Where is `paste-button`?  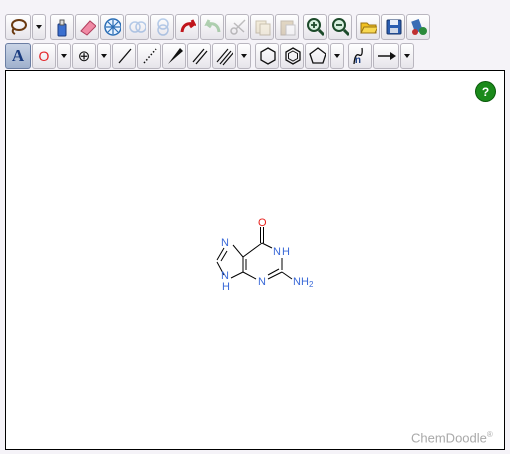
paste-button is located at coordinates (287, 27).